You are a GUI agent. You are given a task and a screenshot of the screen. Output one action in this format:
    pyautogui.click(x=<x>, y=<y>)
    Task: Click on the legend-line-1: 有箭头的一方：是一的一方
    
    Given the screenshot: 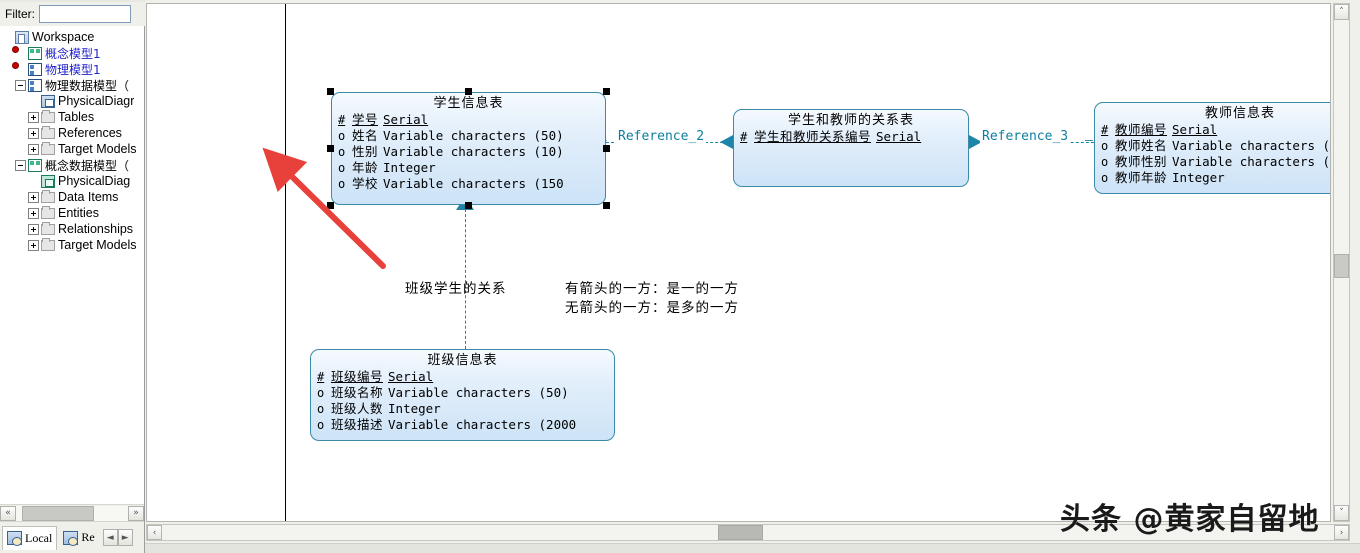 What is the action you would take?
    pyautogui.click(x=652, y=289)
    